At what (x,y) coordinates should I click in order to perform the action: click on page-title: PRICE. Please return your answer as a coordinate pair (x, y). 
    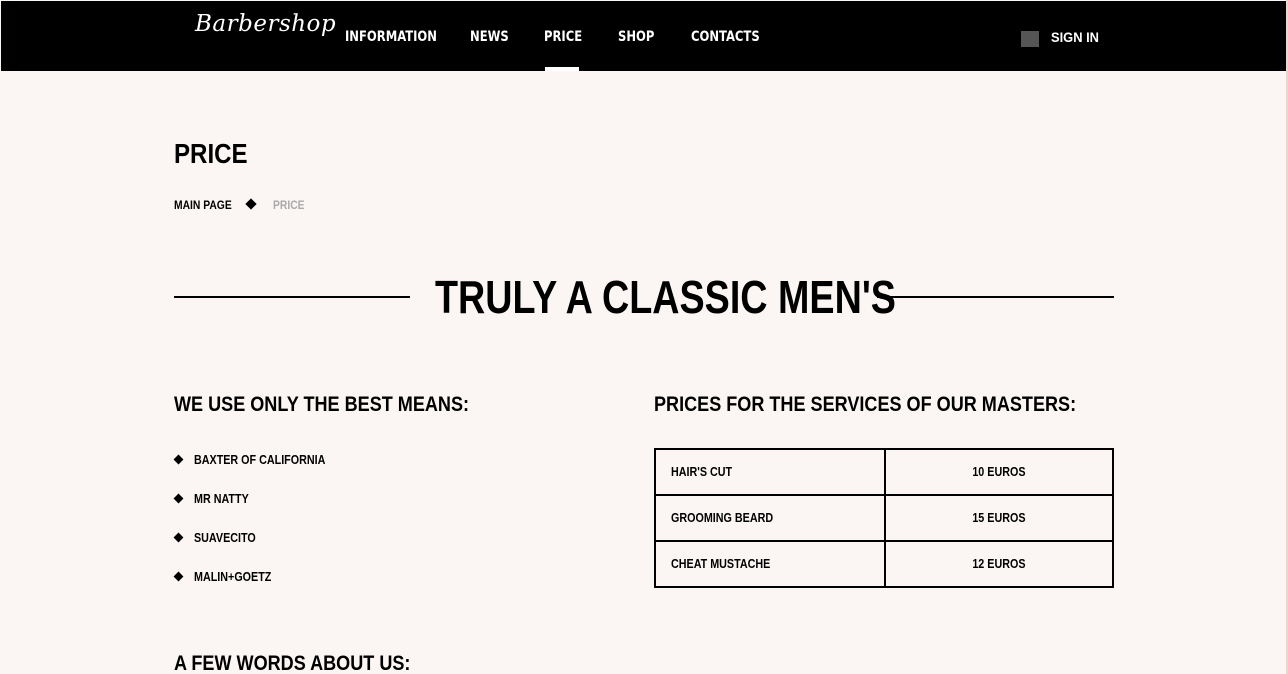
    Looking at the image, I should click on (217, 154).